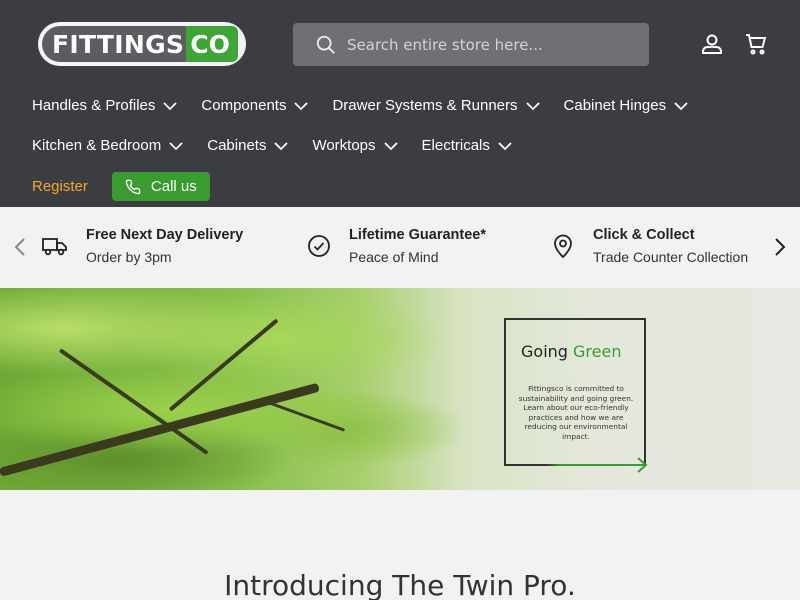 Image resolution: width=800 pixels, height=600 pixels. Describe the element at coordinates (642, 465) in the screenshot. I see `arrow-right-icon` at that location.